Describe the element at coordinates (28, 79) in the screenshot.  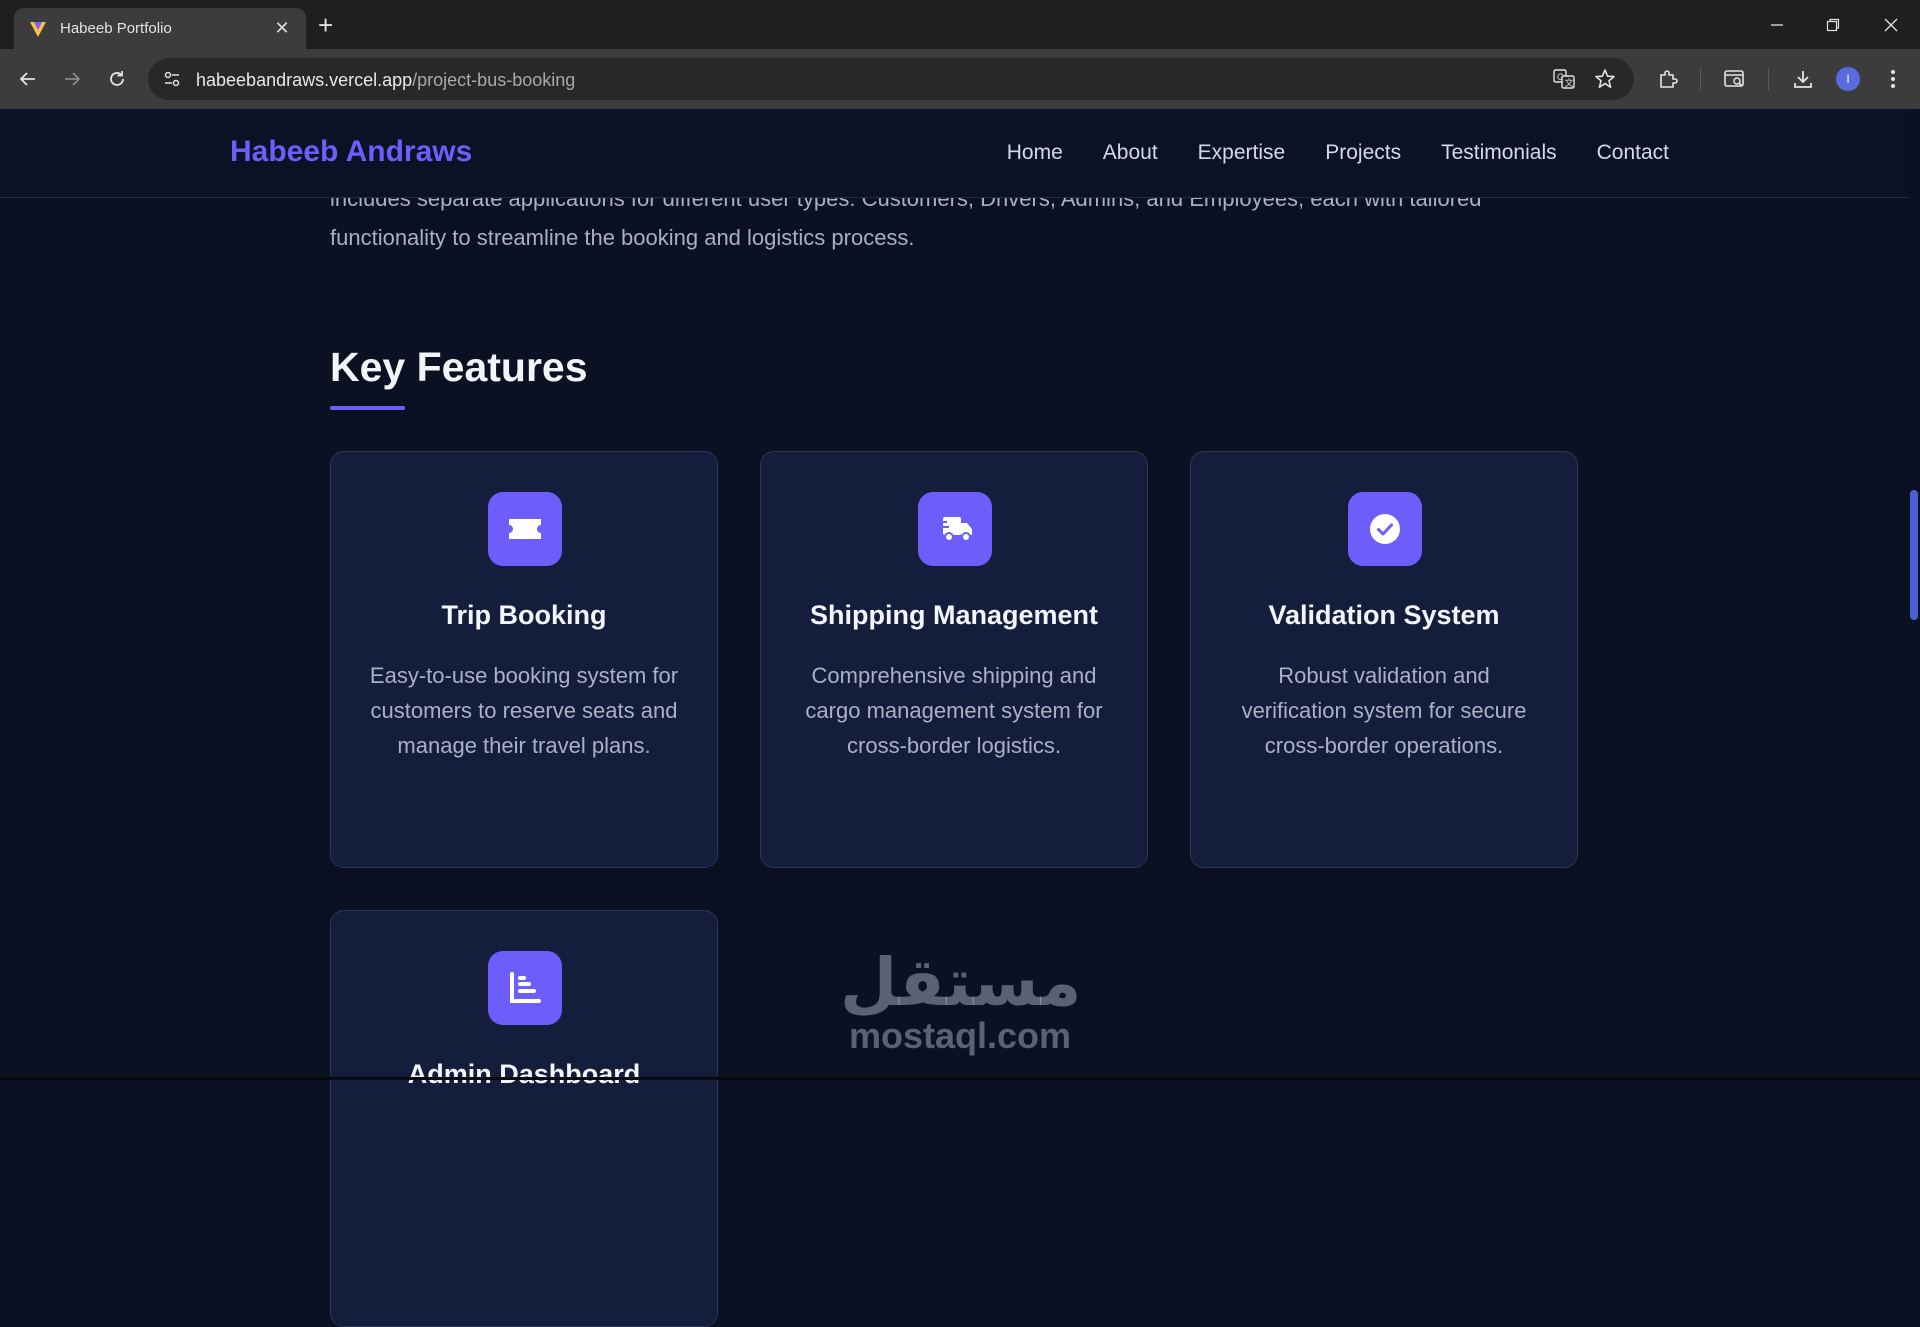
I see `back-arrow-icon` at that location.